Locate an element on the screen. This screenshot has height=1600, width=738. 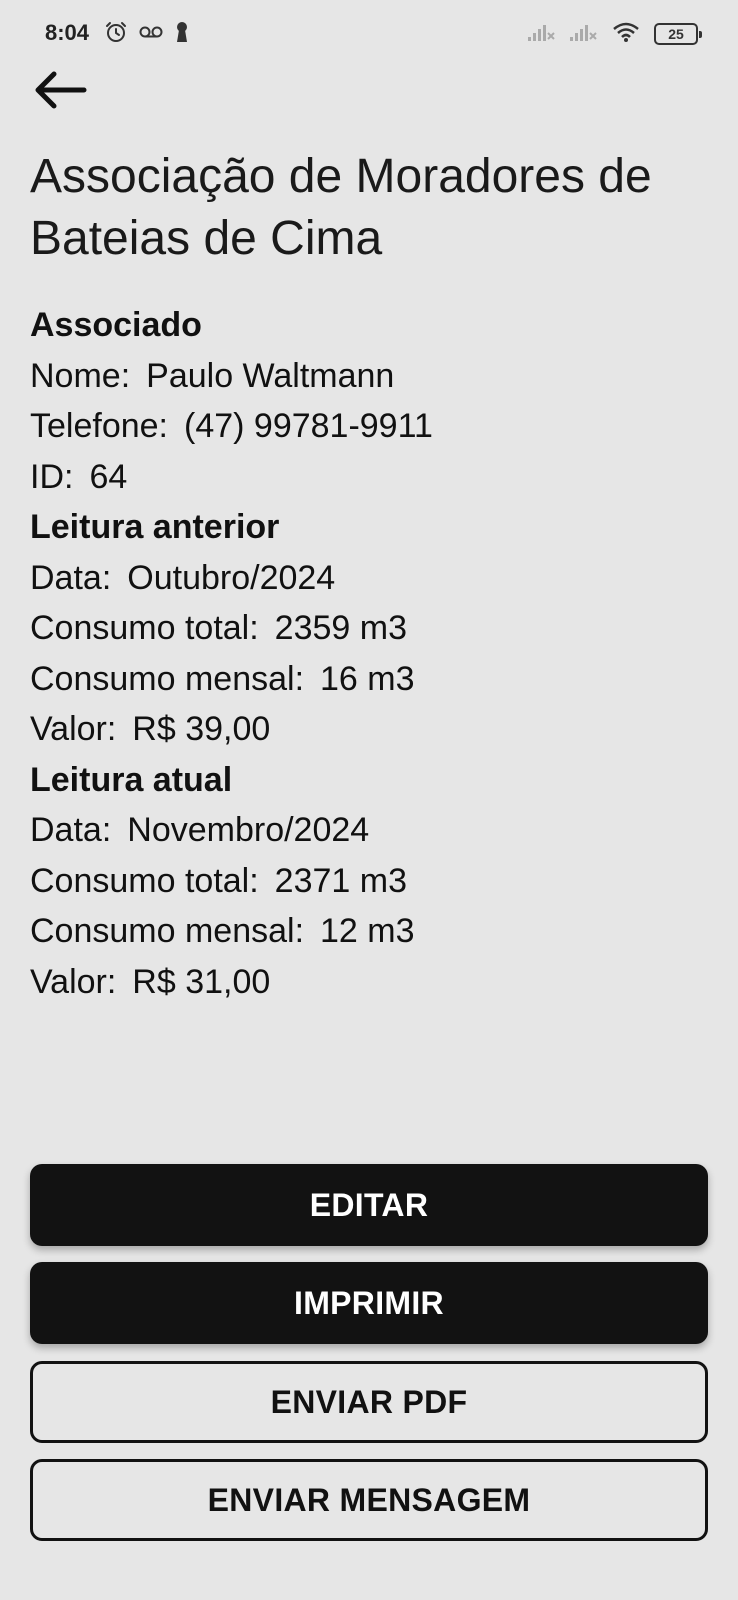
id-value: 64 is located at coordinates (108, 476).